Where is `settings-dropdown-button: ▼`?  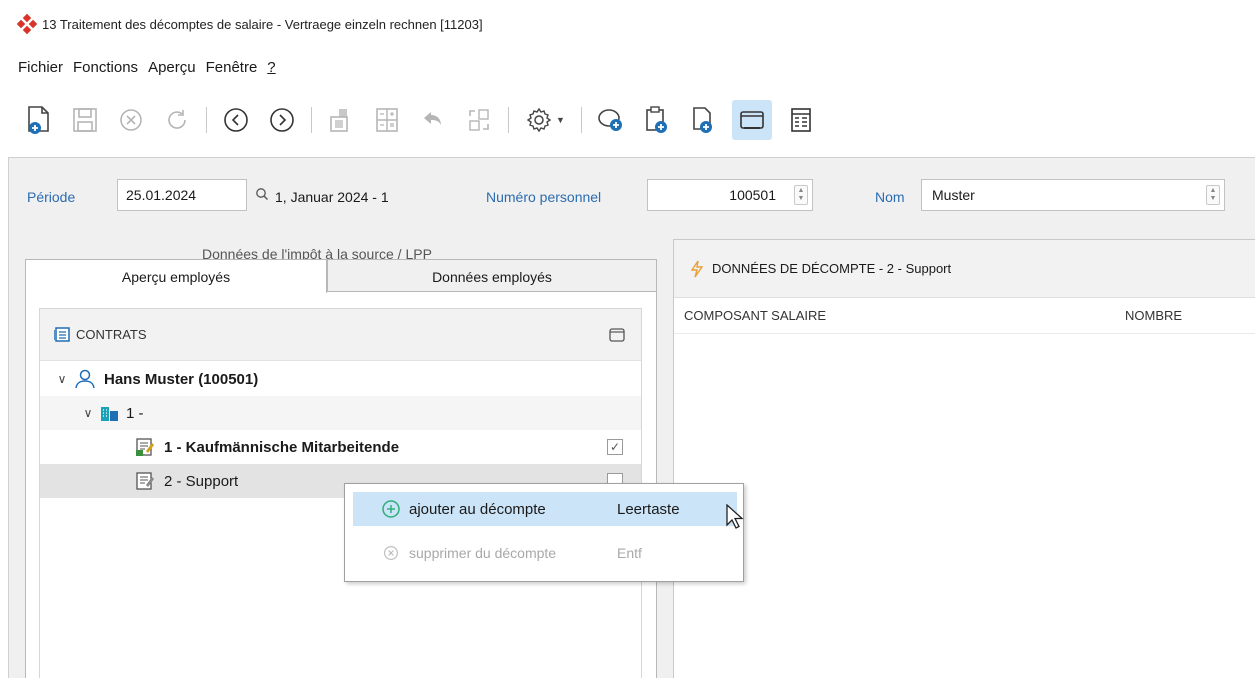
settings-dropdown-button: ▼ is located at coordinates (545, 120).